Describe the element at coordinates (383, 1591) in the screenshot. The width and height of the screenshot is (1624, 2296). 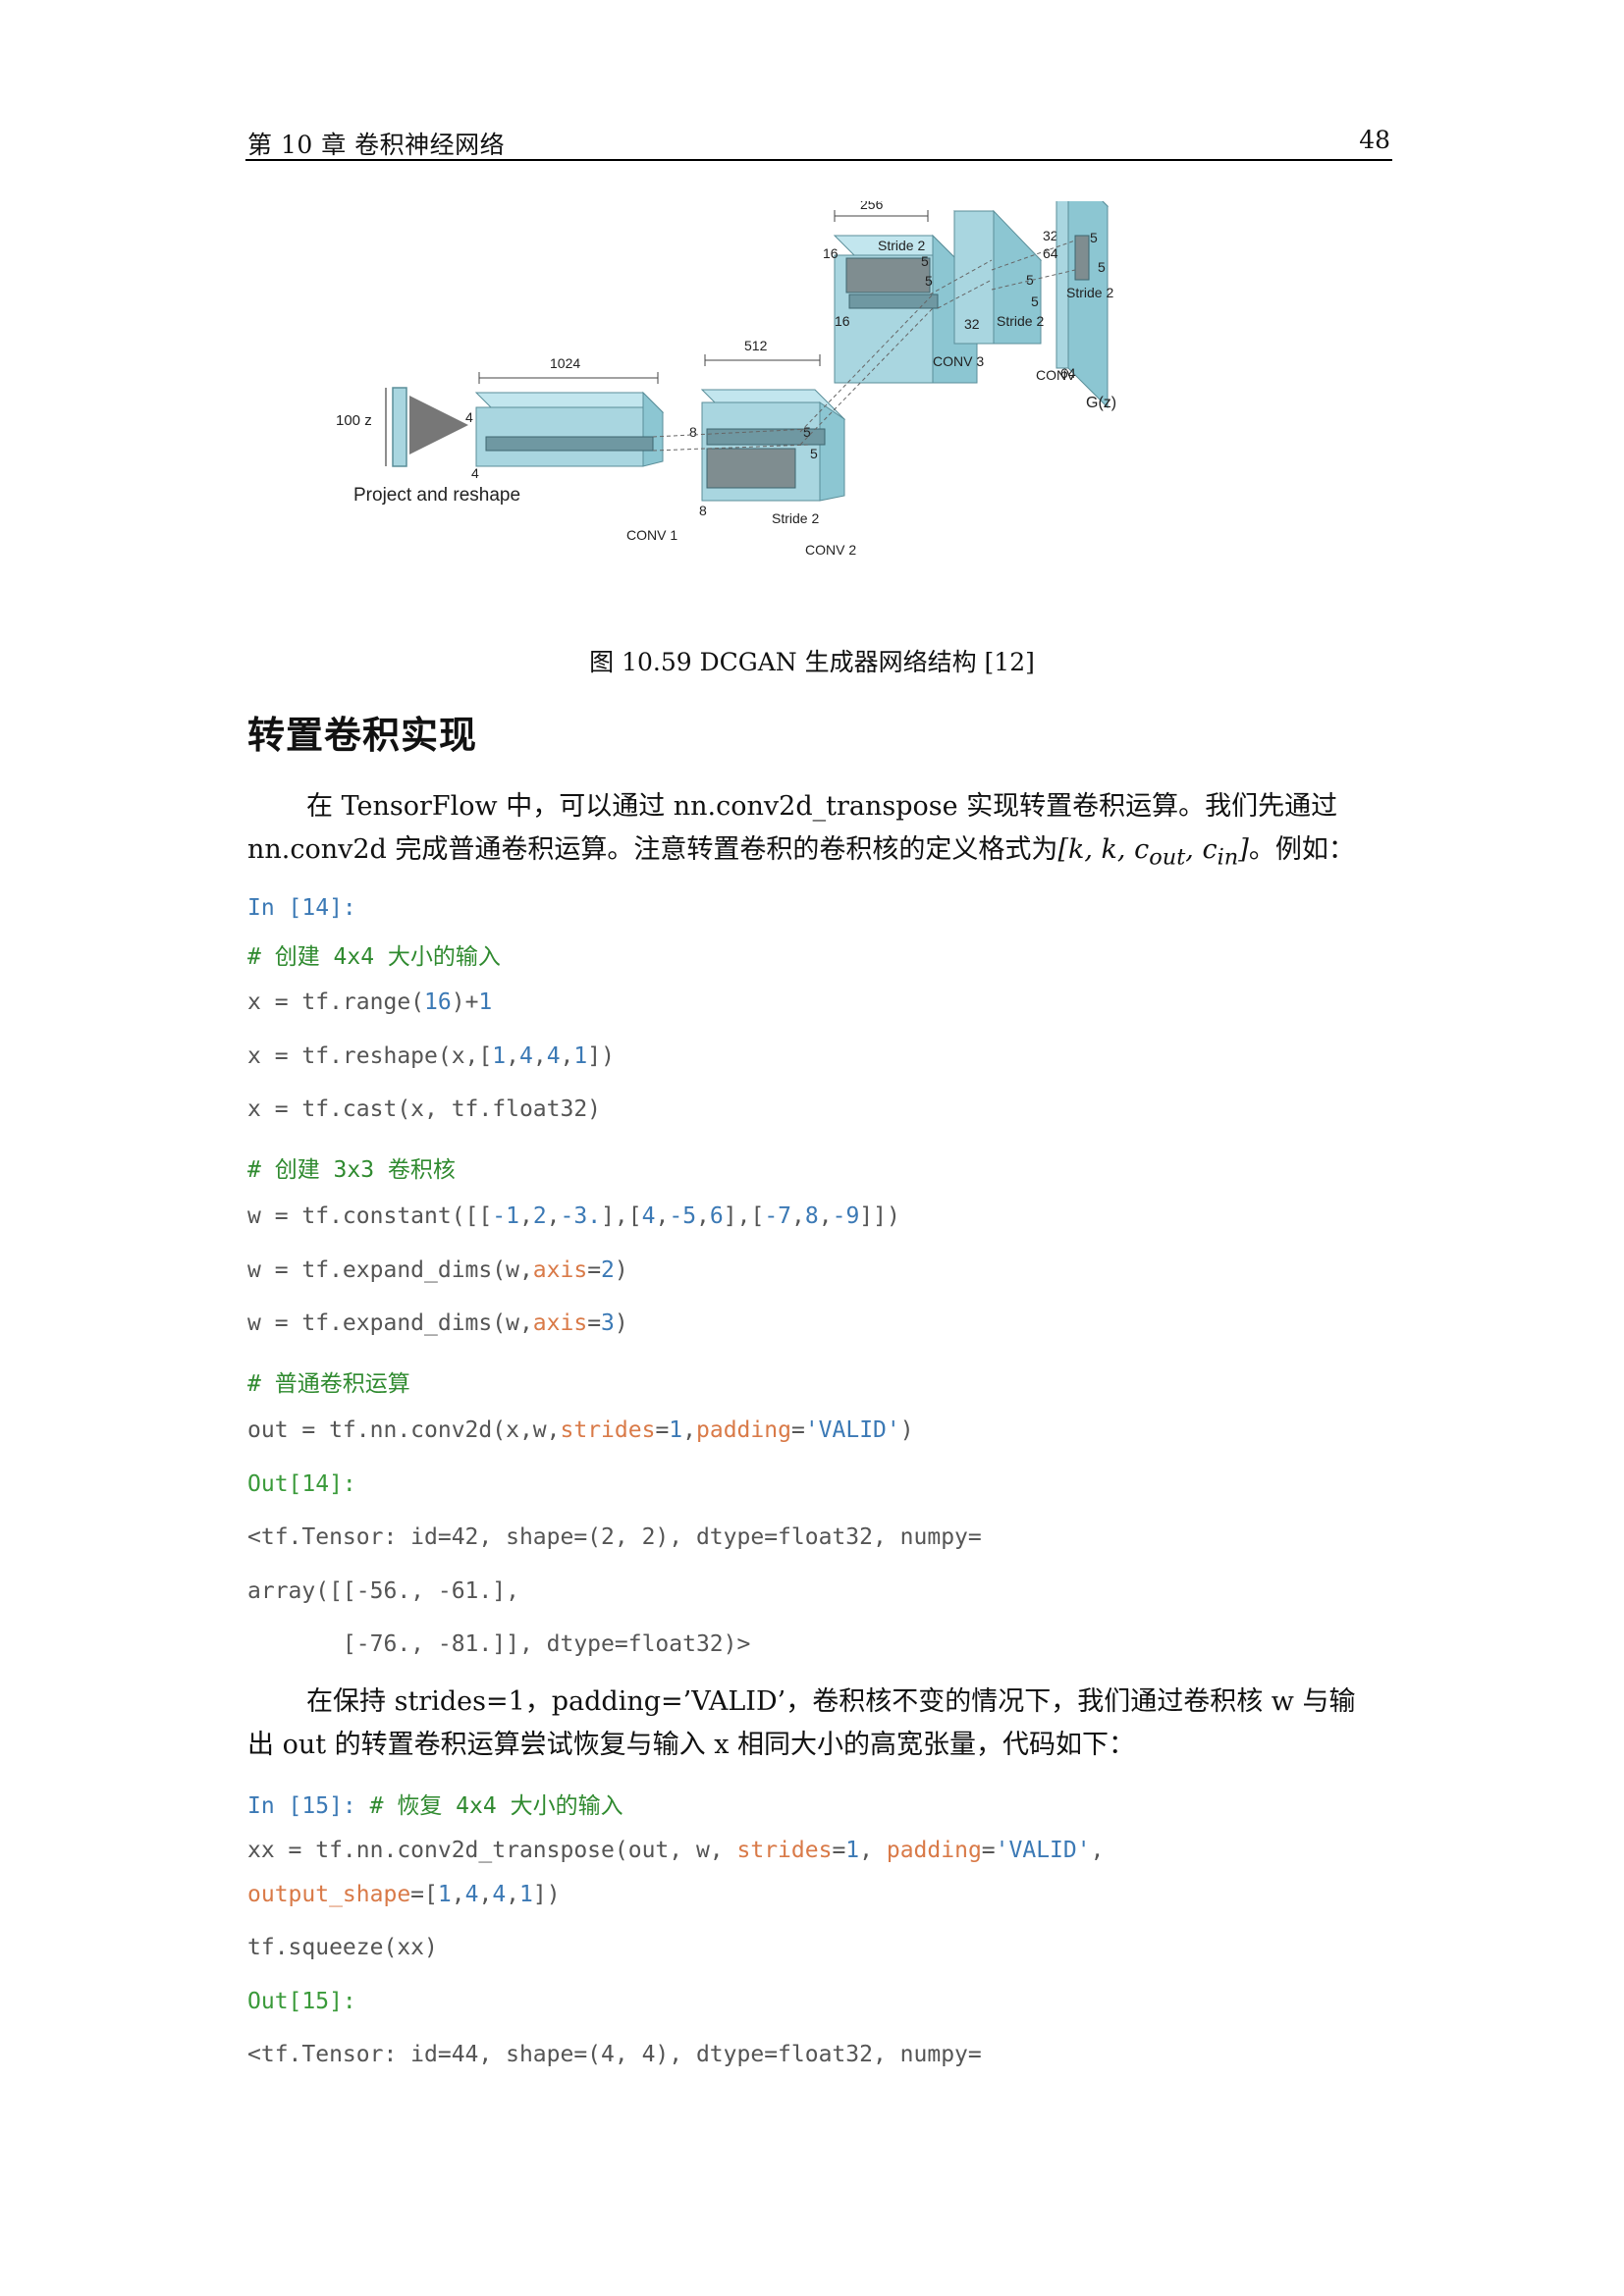
I see `code1-out2: array([[-56., -61.],` at that location.